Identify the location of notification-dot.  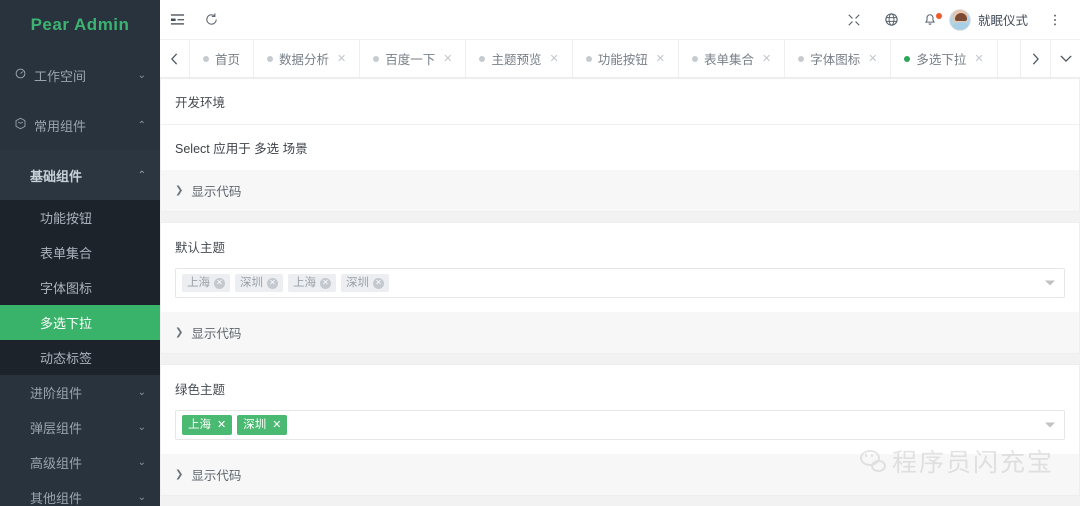
(938, 15).